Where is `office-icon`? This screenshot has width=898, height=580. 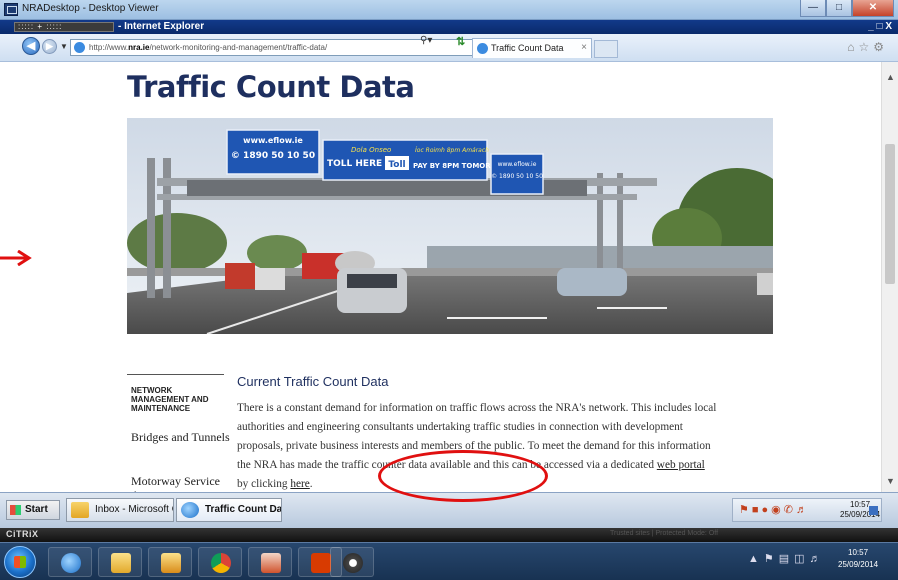 office-icon is located at coordinates (321, 563).